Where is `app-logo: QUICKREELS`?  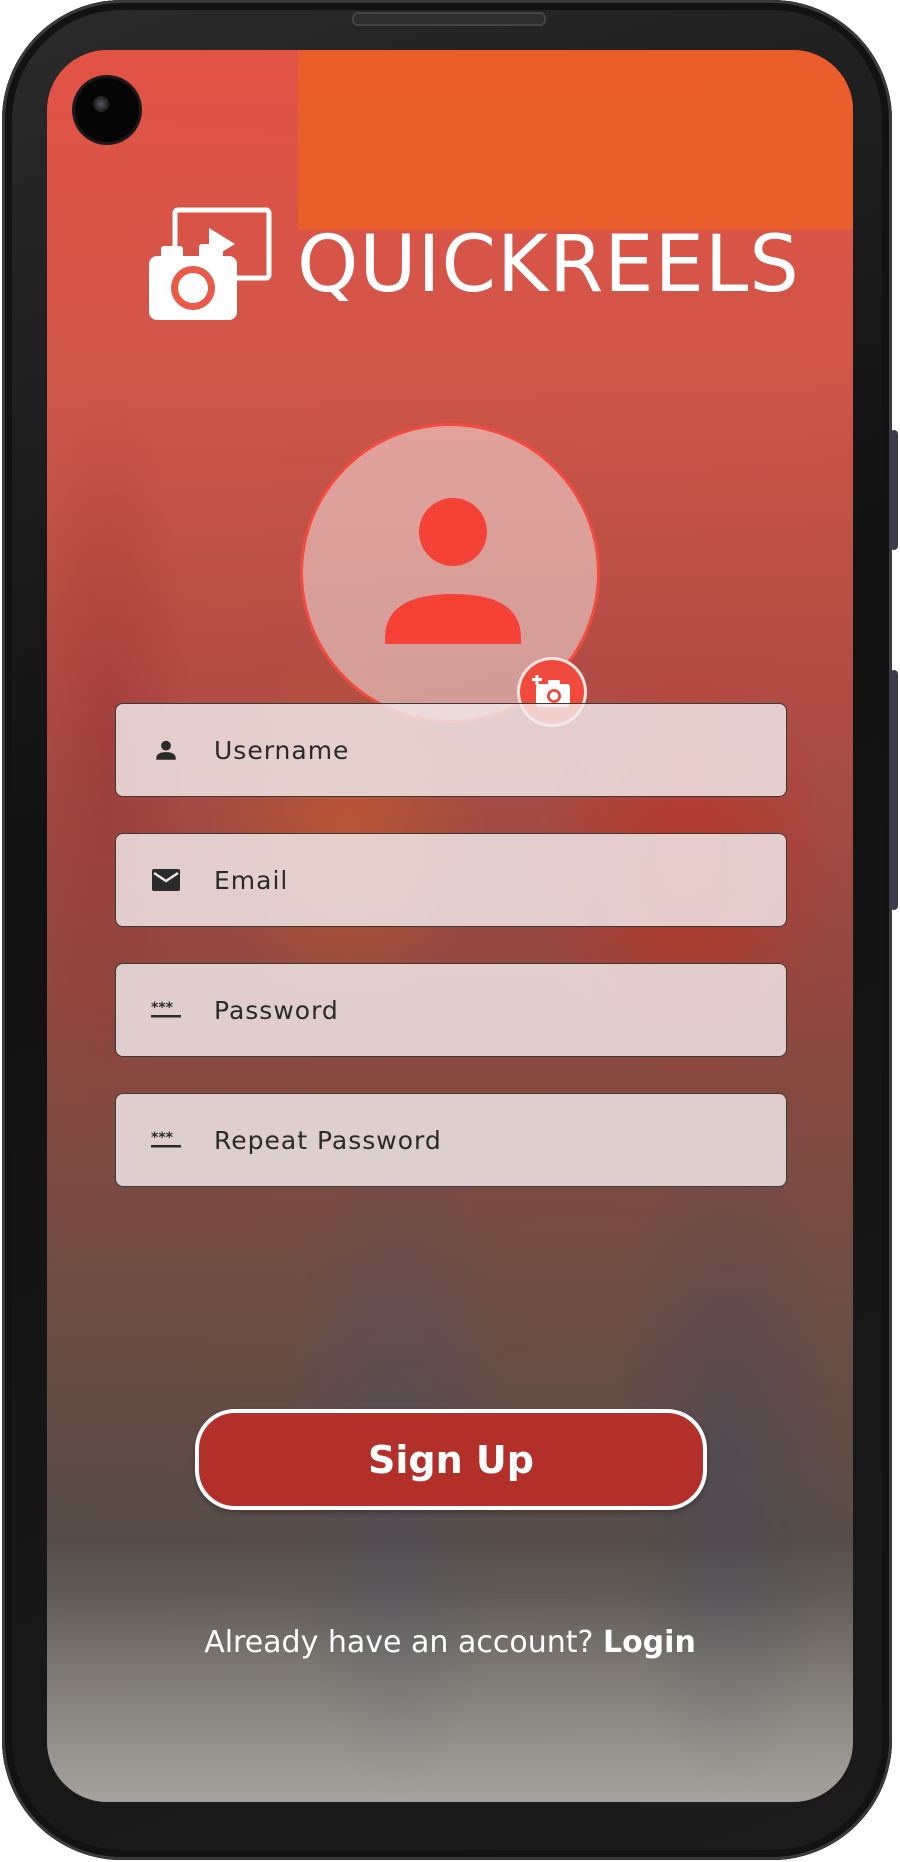
app-logo: QUICKREELS is located at coordinates (473, 265).